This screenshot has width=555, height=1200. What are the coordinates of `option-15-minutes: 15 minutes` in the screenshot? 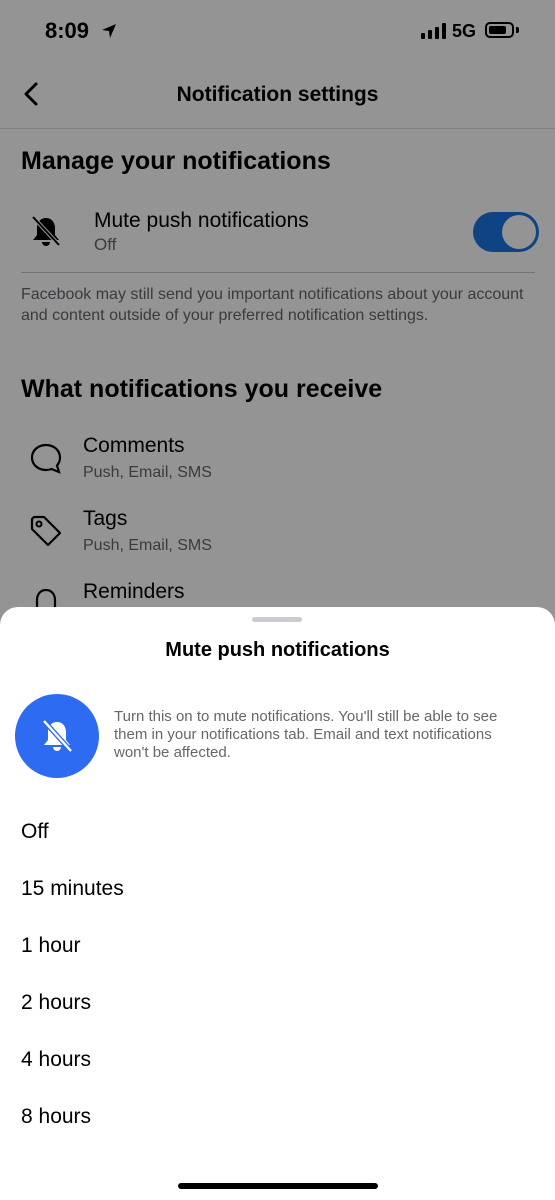 It's located at (72, 889).